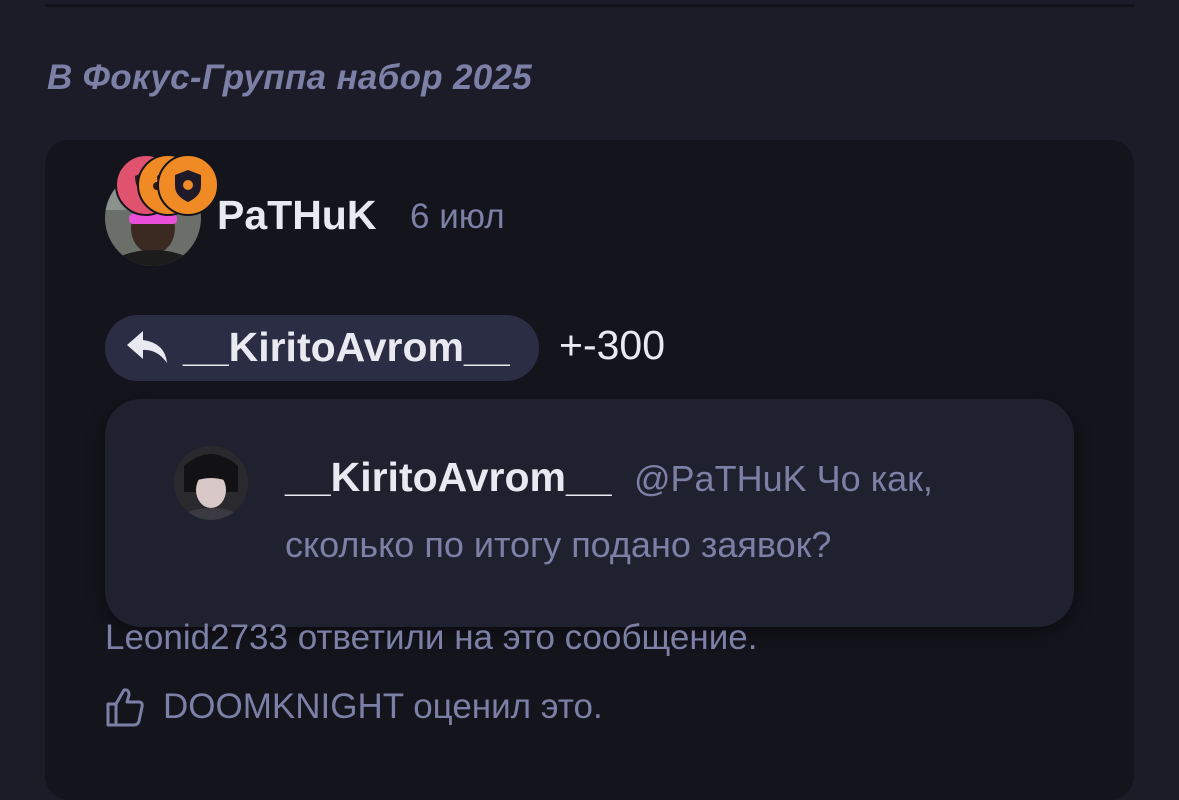 The height and width of the screenshot is (800, 1179). I want to click on post-time: 6 июл, so click(457, 217).